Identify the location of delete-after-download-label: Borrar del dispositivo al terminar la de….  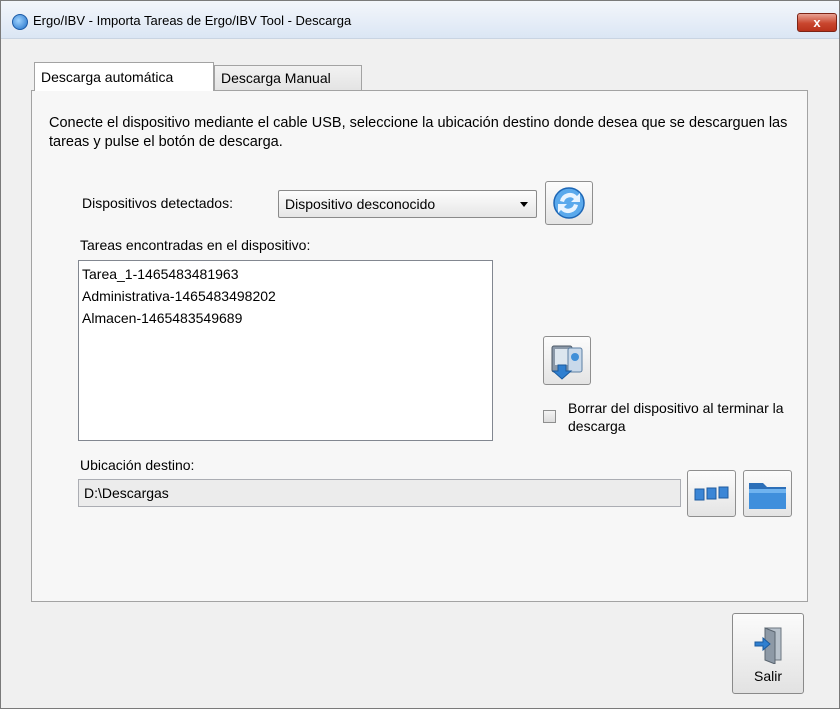
(676, 417).